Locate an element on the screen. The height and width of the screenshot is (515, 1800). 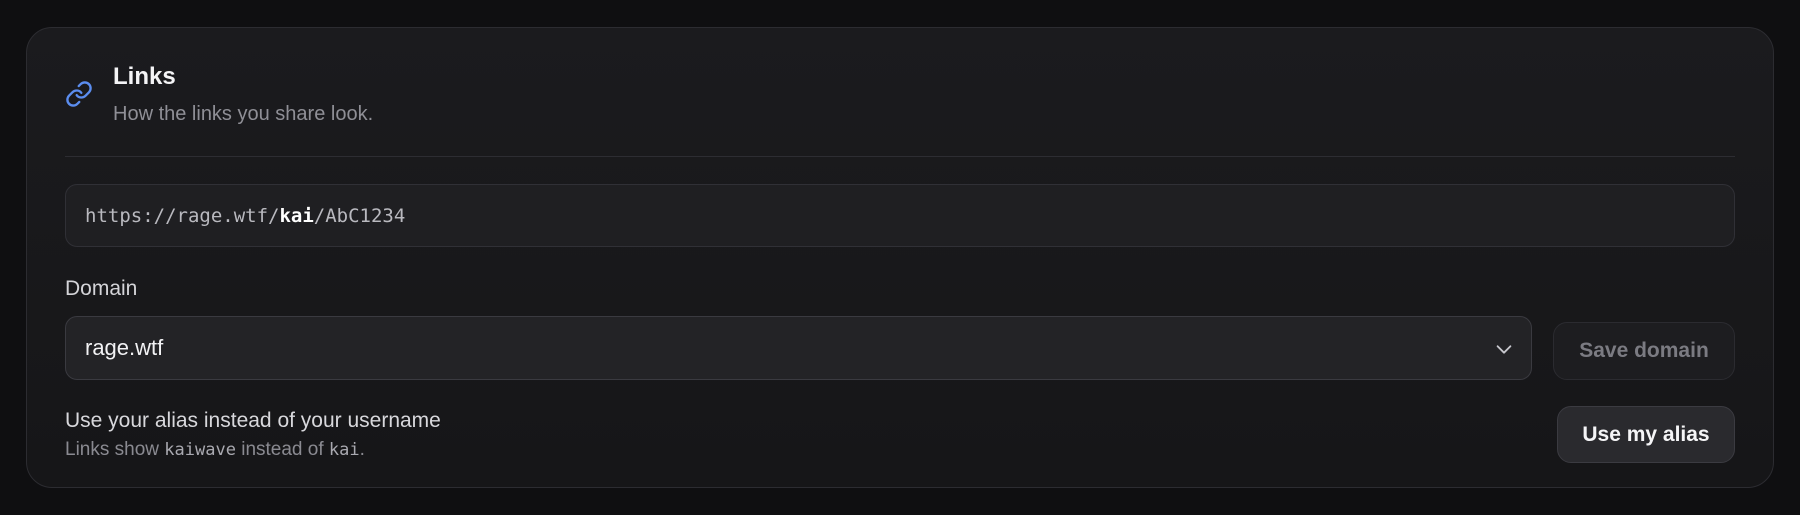
link-preview-username: kai is located at coordinates (296, 215).